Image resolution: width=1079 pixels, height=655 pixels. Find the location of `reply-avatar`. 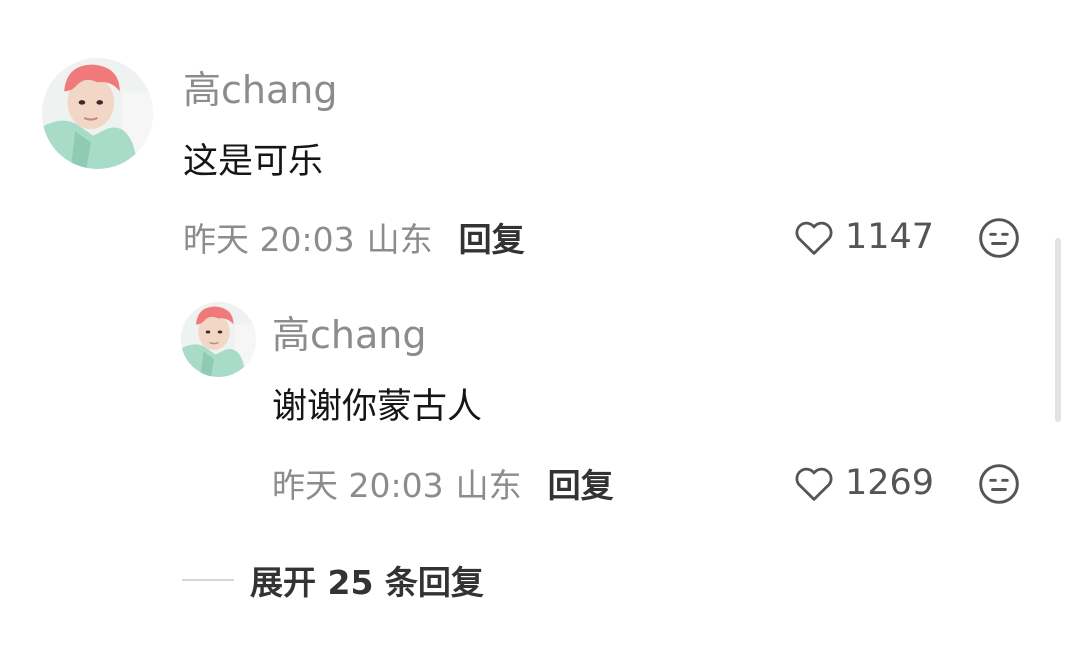

reply-avatar is located at coordinates (218, 339).